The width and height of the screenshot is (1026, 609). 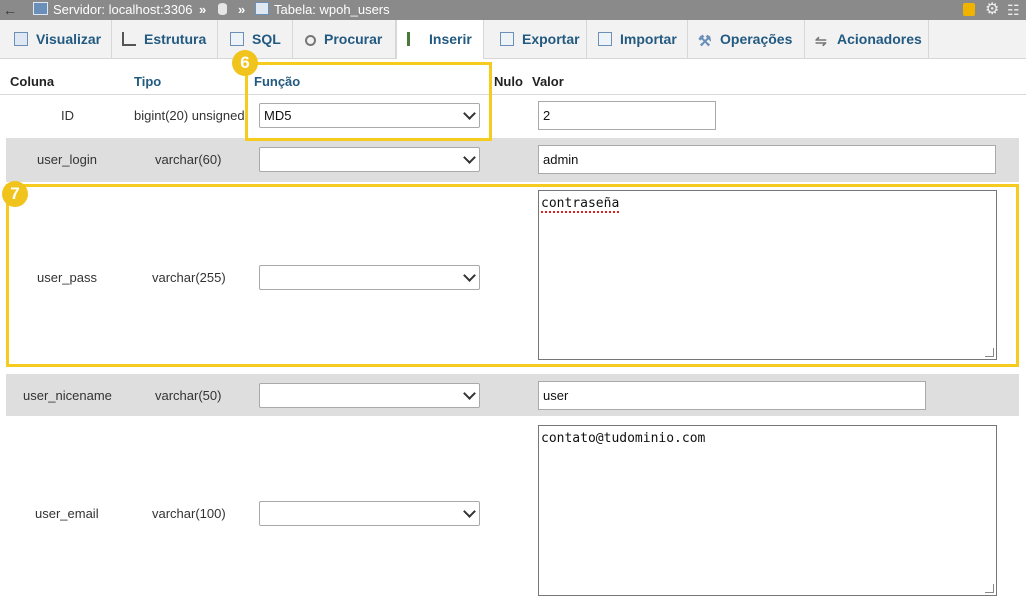 I want to click on triggers-icon: ⇋, so click(x=821, y=41).